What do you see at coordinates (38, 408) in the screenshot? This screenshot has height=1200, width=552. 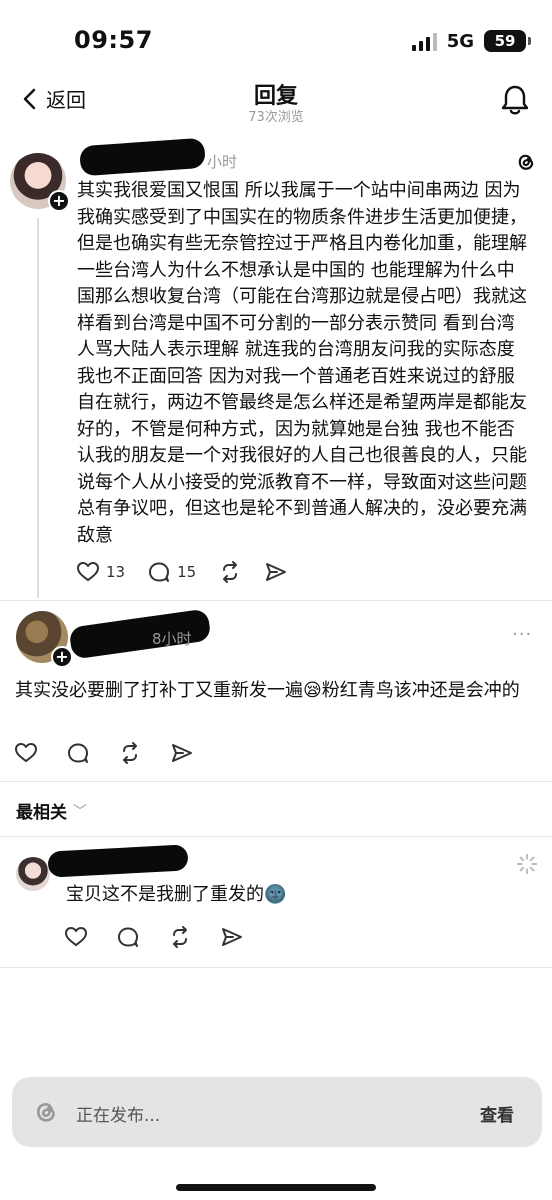 I see `thread-connector` at bounding box center [38, 408].